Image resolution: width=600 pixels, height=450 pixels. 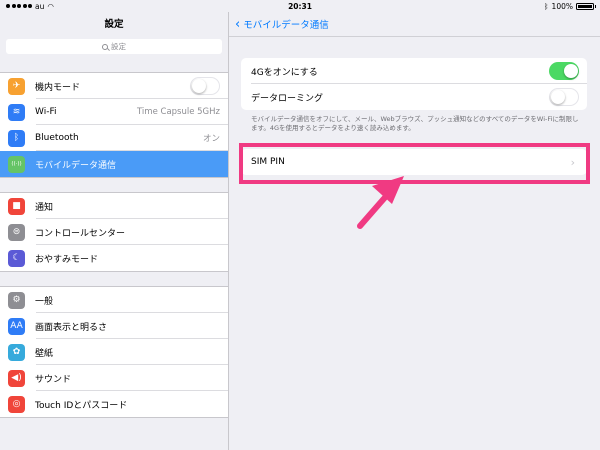 What do you see at coordinates (114, 378) in the screenshot?
I see `sidebar-item: ◀) サウンド` at bounding box center [114, 378].